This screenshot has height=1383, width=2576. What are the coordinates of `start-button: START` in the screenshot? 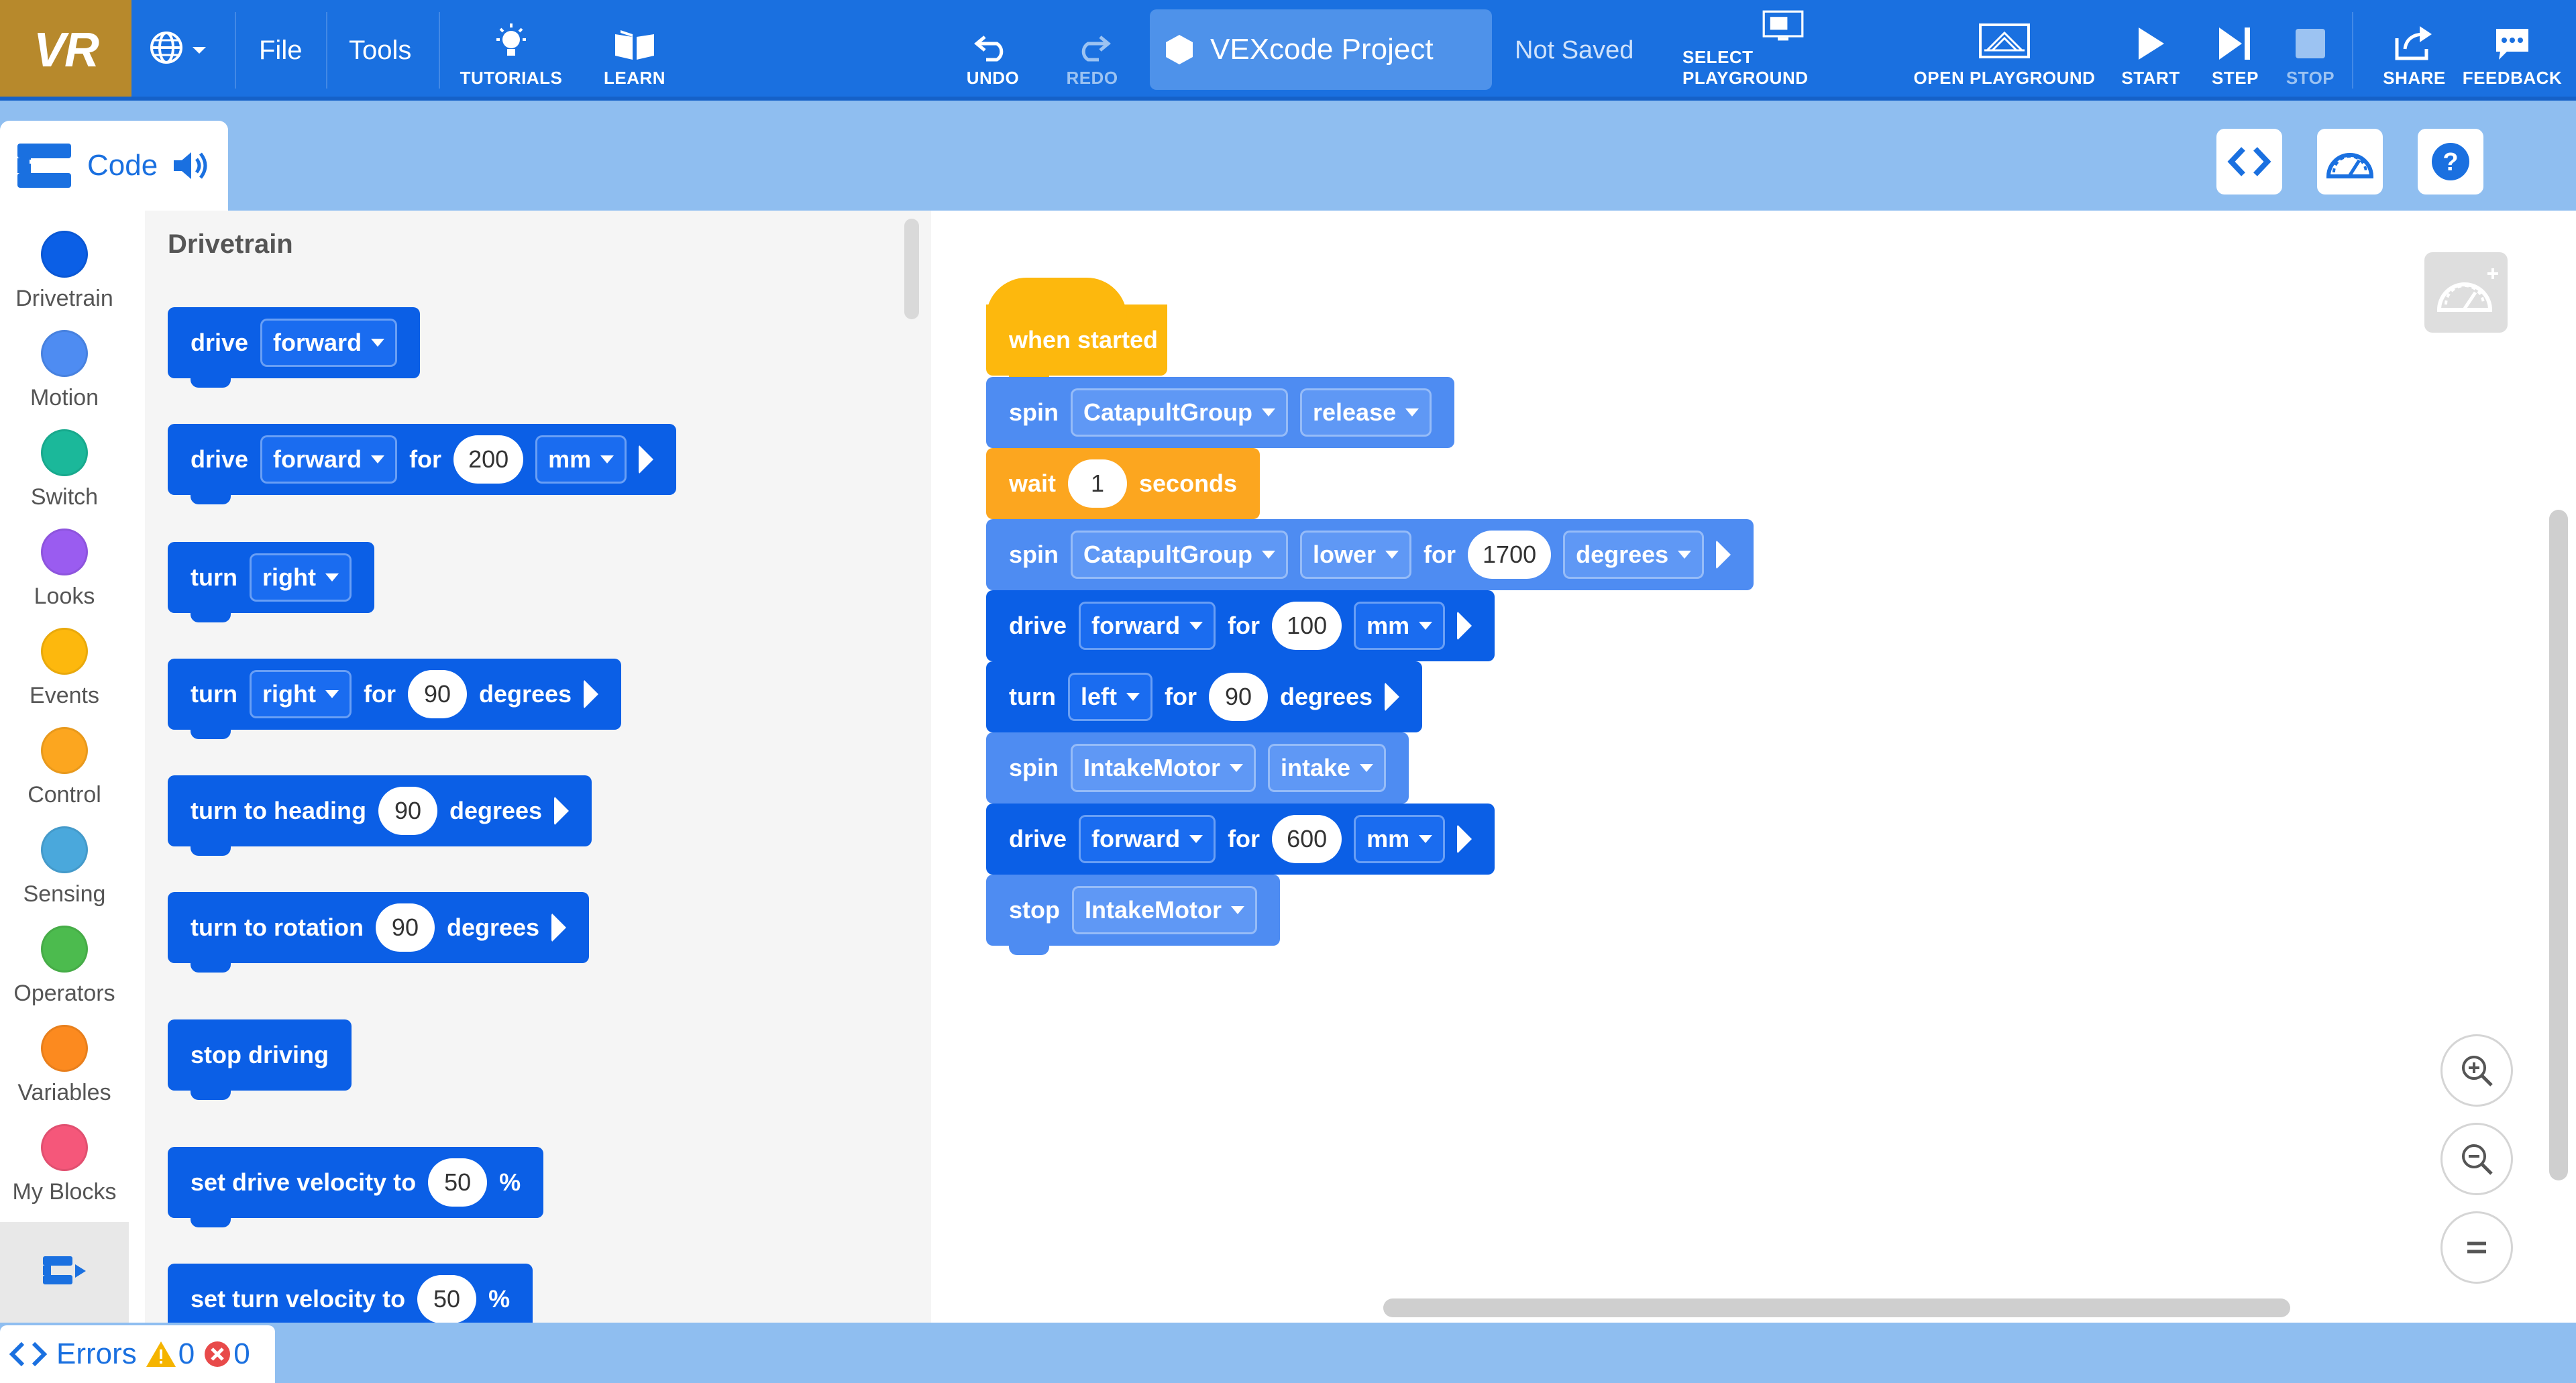 It's located at (2150, 49).